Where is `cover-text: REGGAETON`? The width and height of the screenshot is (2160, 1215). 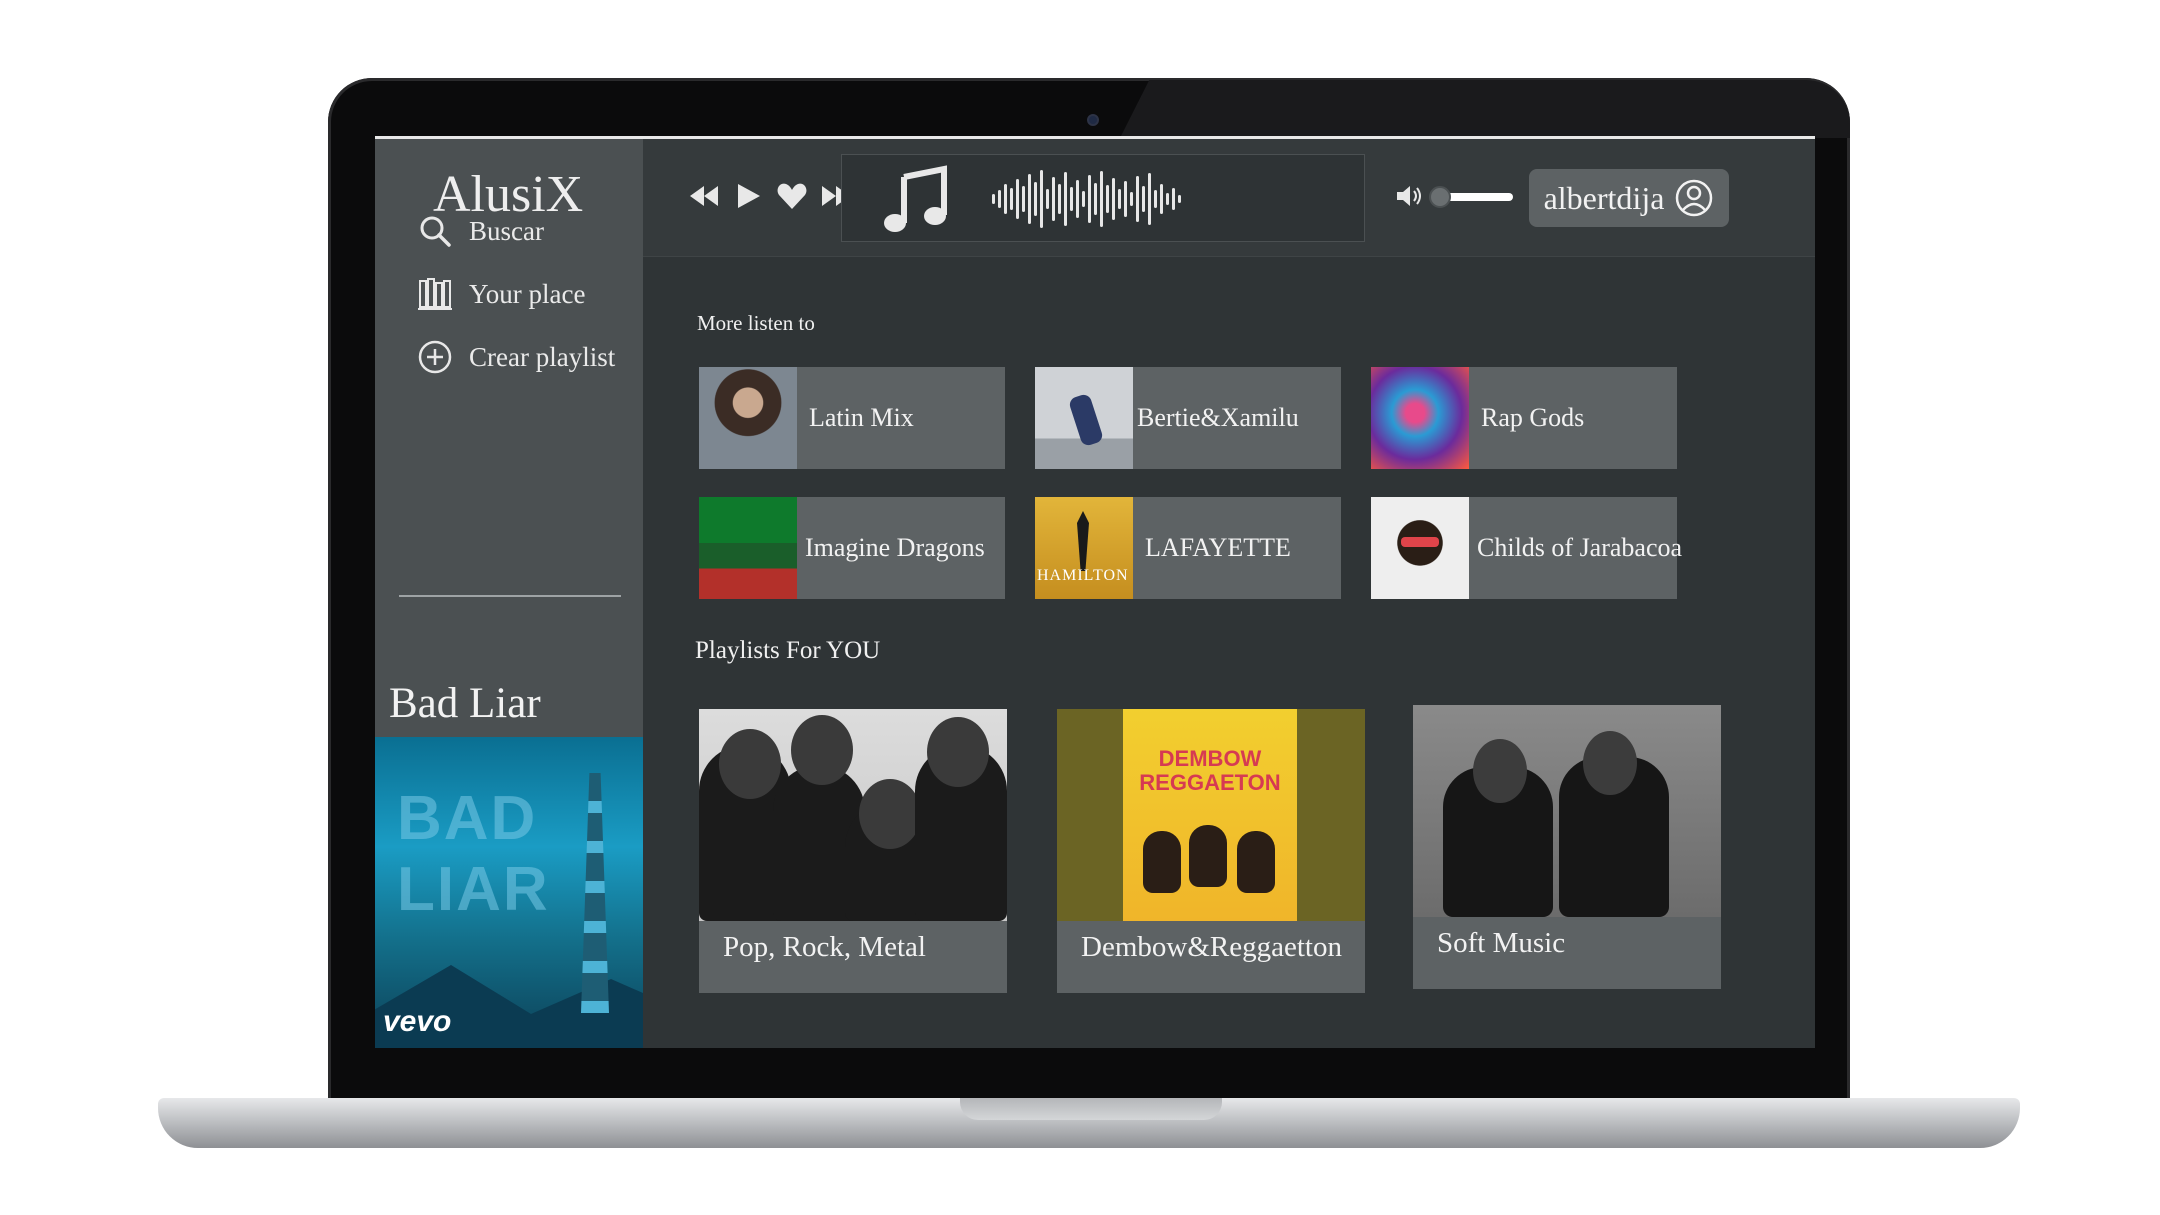
cover-text: REGGAETON is located at coordinates (1210, 782).